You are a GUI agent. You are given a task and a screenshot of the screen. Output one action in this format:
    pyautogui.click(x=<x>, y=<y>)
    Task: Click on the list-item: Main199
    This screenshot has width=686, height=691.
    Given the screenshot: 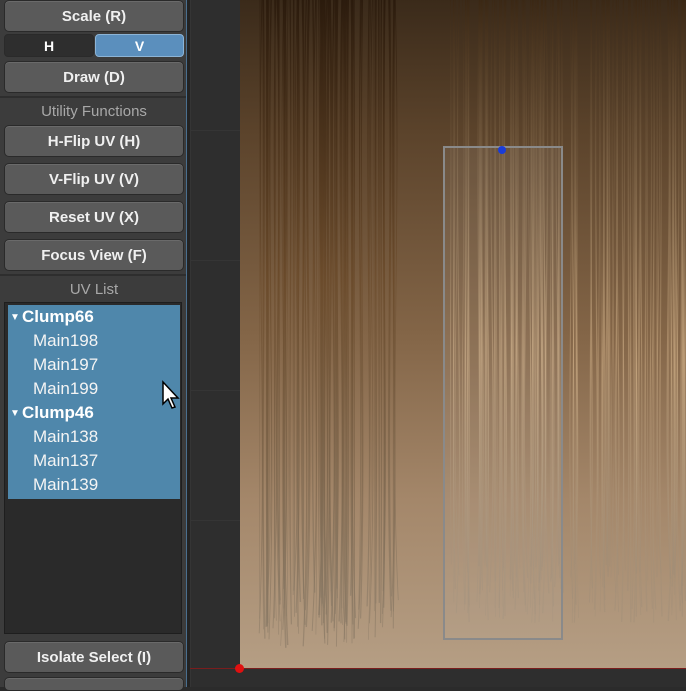 What is the action you would take?
    pyautogui.click(x=94, y=389)
    